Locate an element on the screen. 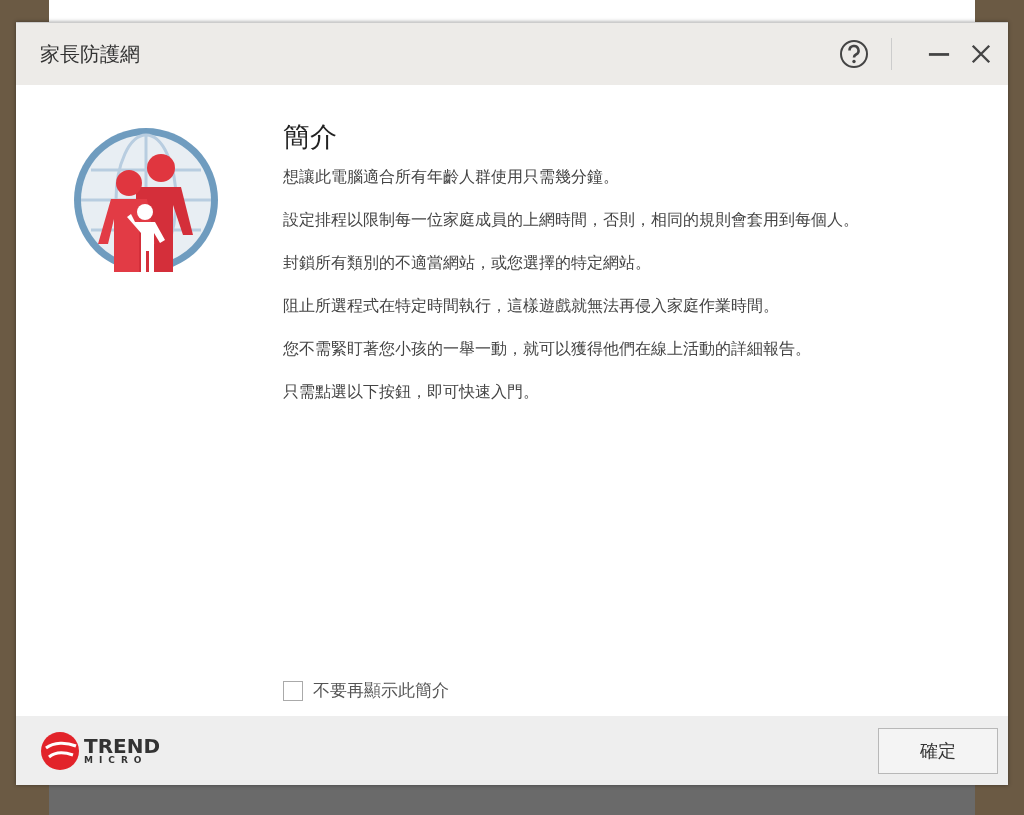  brand-ball-icon is located at coordinates (60, 750).